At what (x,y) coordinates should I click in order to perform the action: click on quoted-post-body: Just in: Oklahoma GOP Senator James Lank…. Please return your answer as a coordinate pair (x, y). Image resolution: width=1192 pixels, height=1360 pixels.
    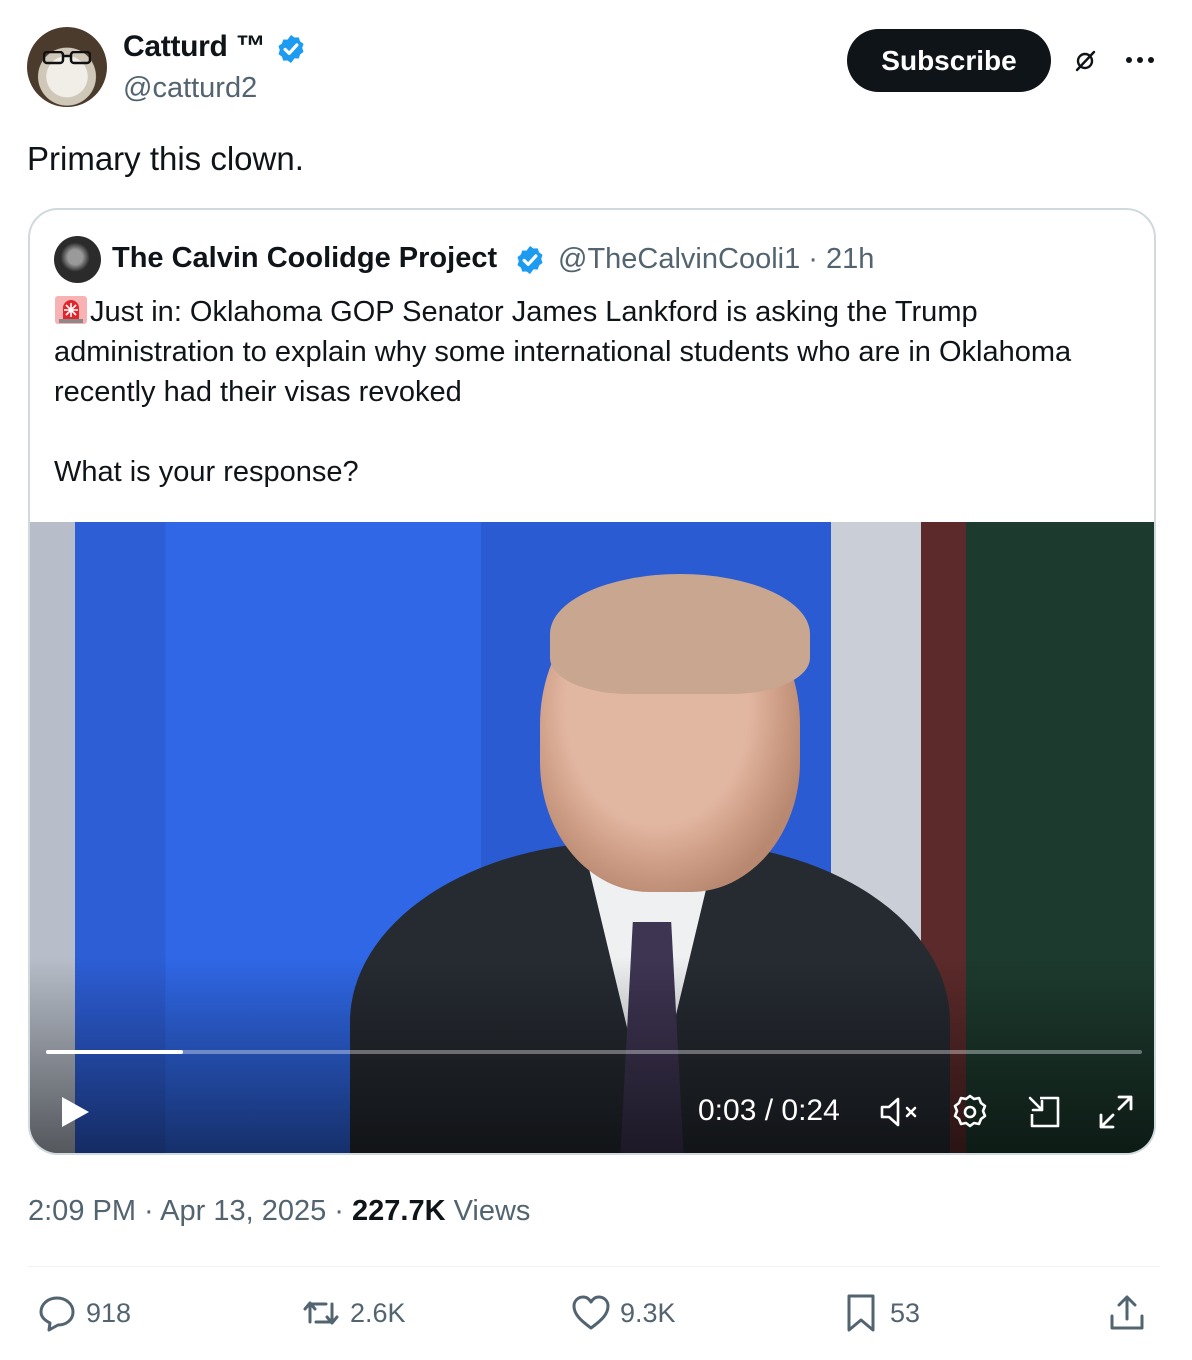
    Looking at the image, I should click on (563, 392).